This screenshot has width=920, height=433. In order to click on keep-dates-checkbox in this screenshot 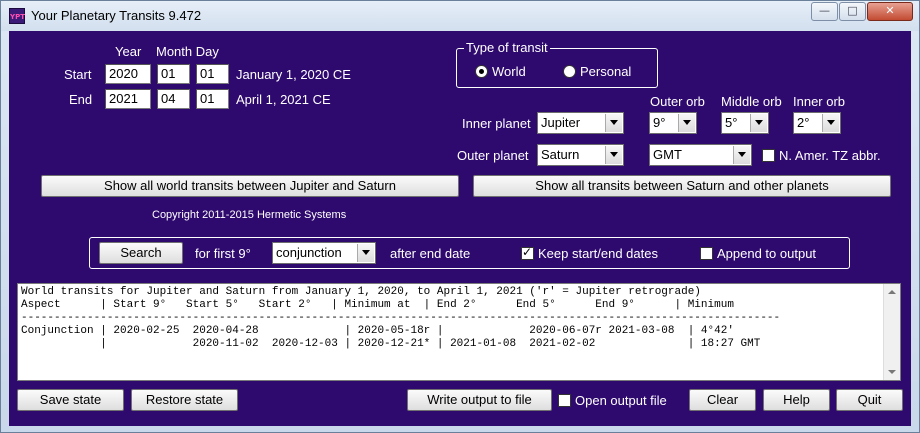, I will do `click(527, 252)`.